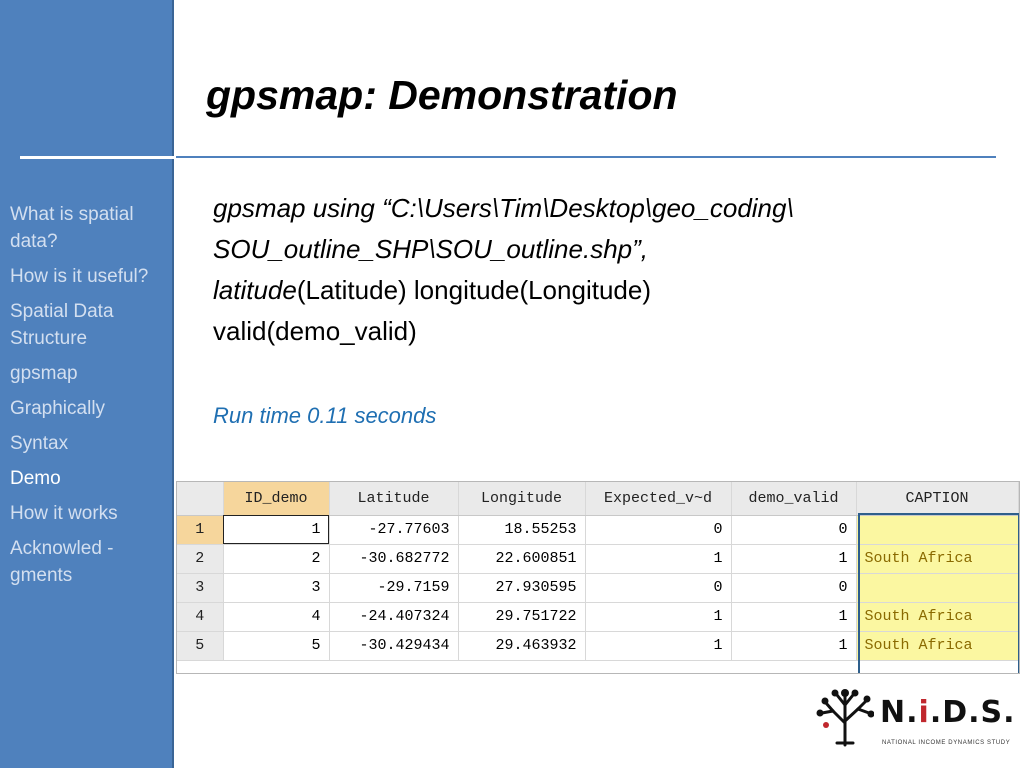 The image size is (1024, 768). I want to click on cell-id-demo: 4, so click(276, 617).